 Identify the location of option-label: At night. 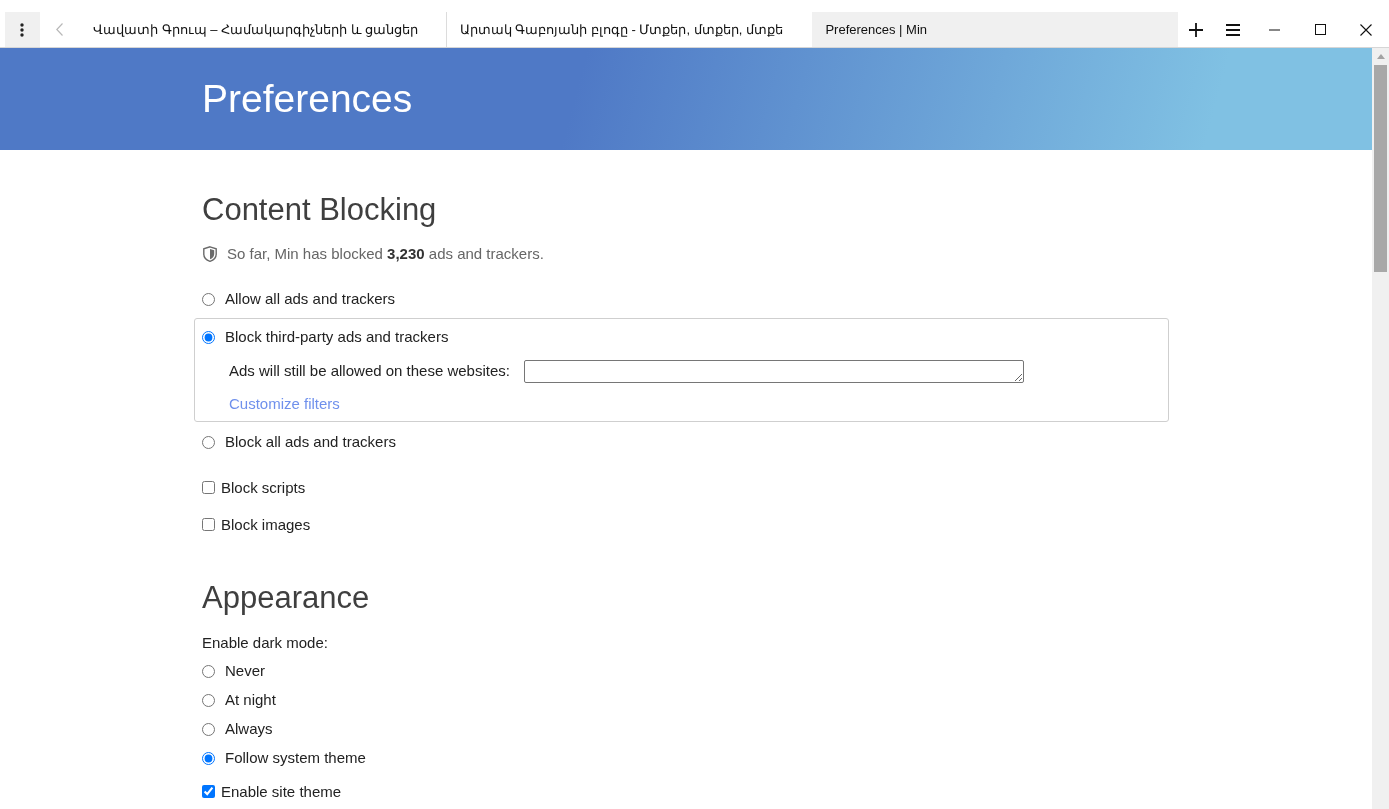
(250, 699).